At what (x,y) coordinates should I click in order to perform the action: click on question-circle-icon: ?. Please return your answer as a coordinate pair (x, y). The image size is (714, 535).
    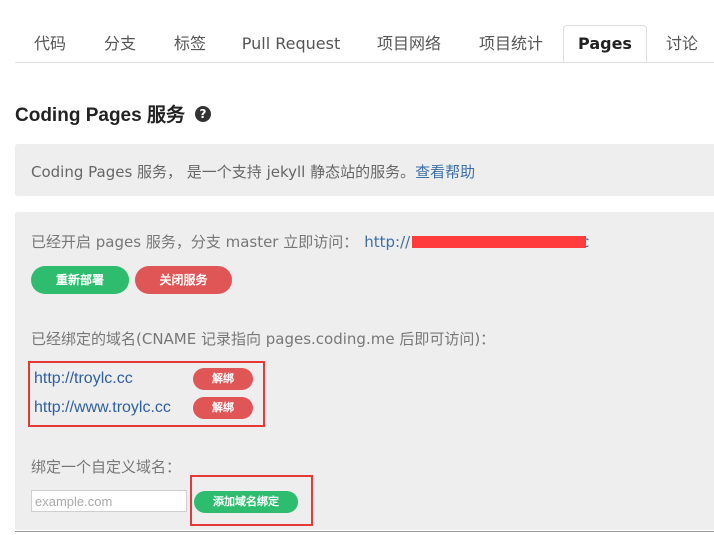
    Looking at the image, I should click on (203, 114).